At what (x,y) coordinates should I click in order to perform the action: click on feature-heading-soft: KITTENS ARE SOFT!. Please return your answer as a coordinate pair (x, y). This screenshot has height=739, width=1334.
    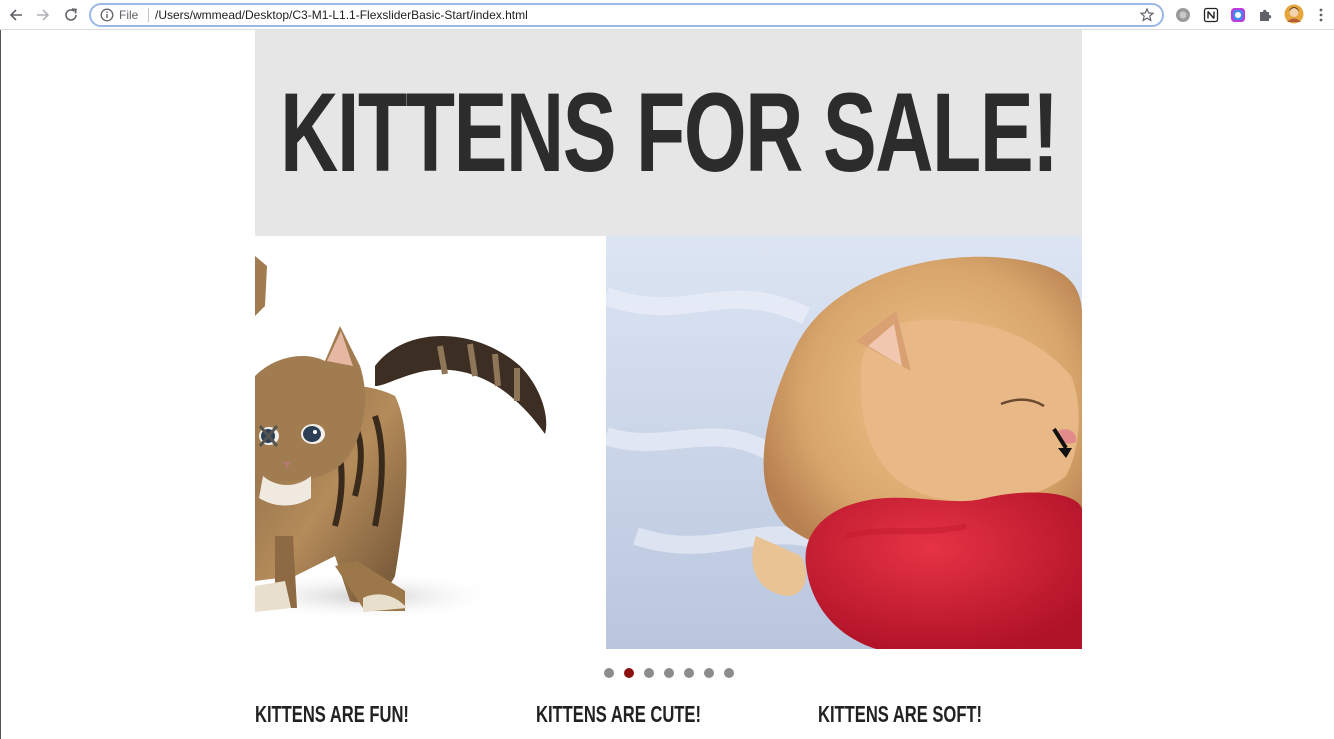
    Looking at the image, I should click on (900, 714).